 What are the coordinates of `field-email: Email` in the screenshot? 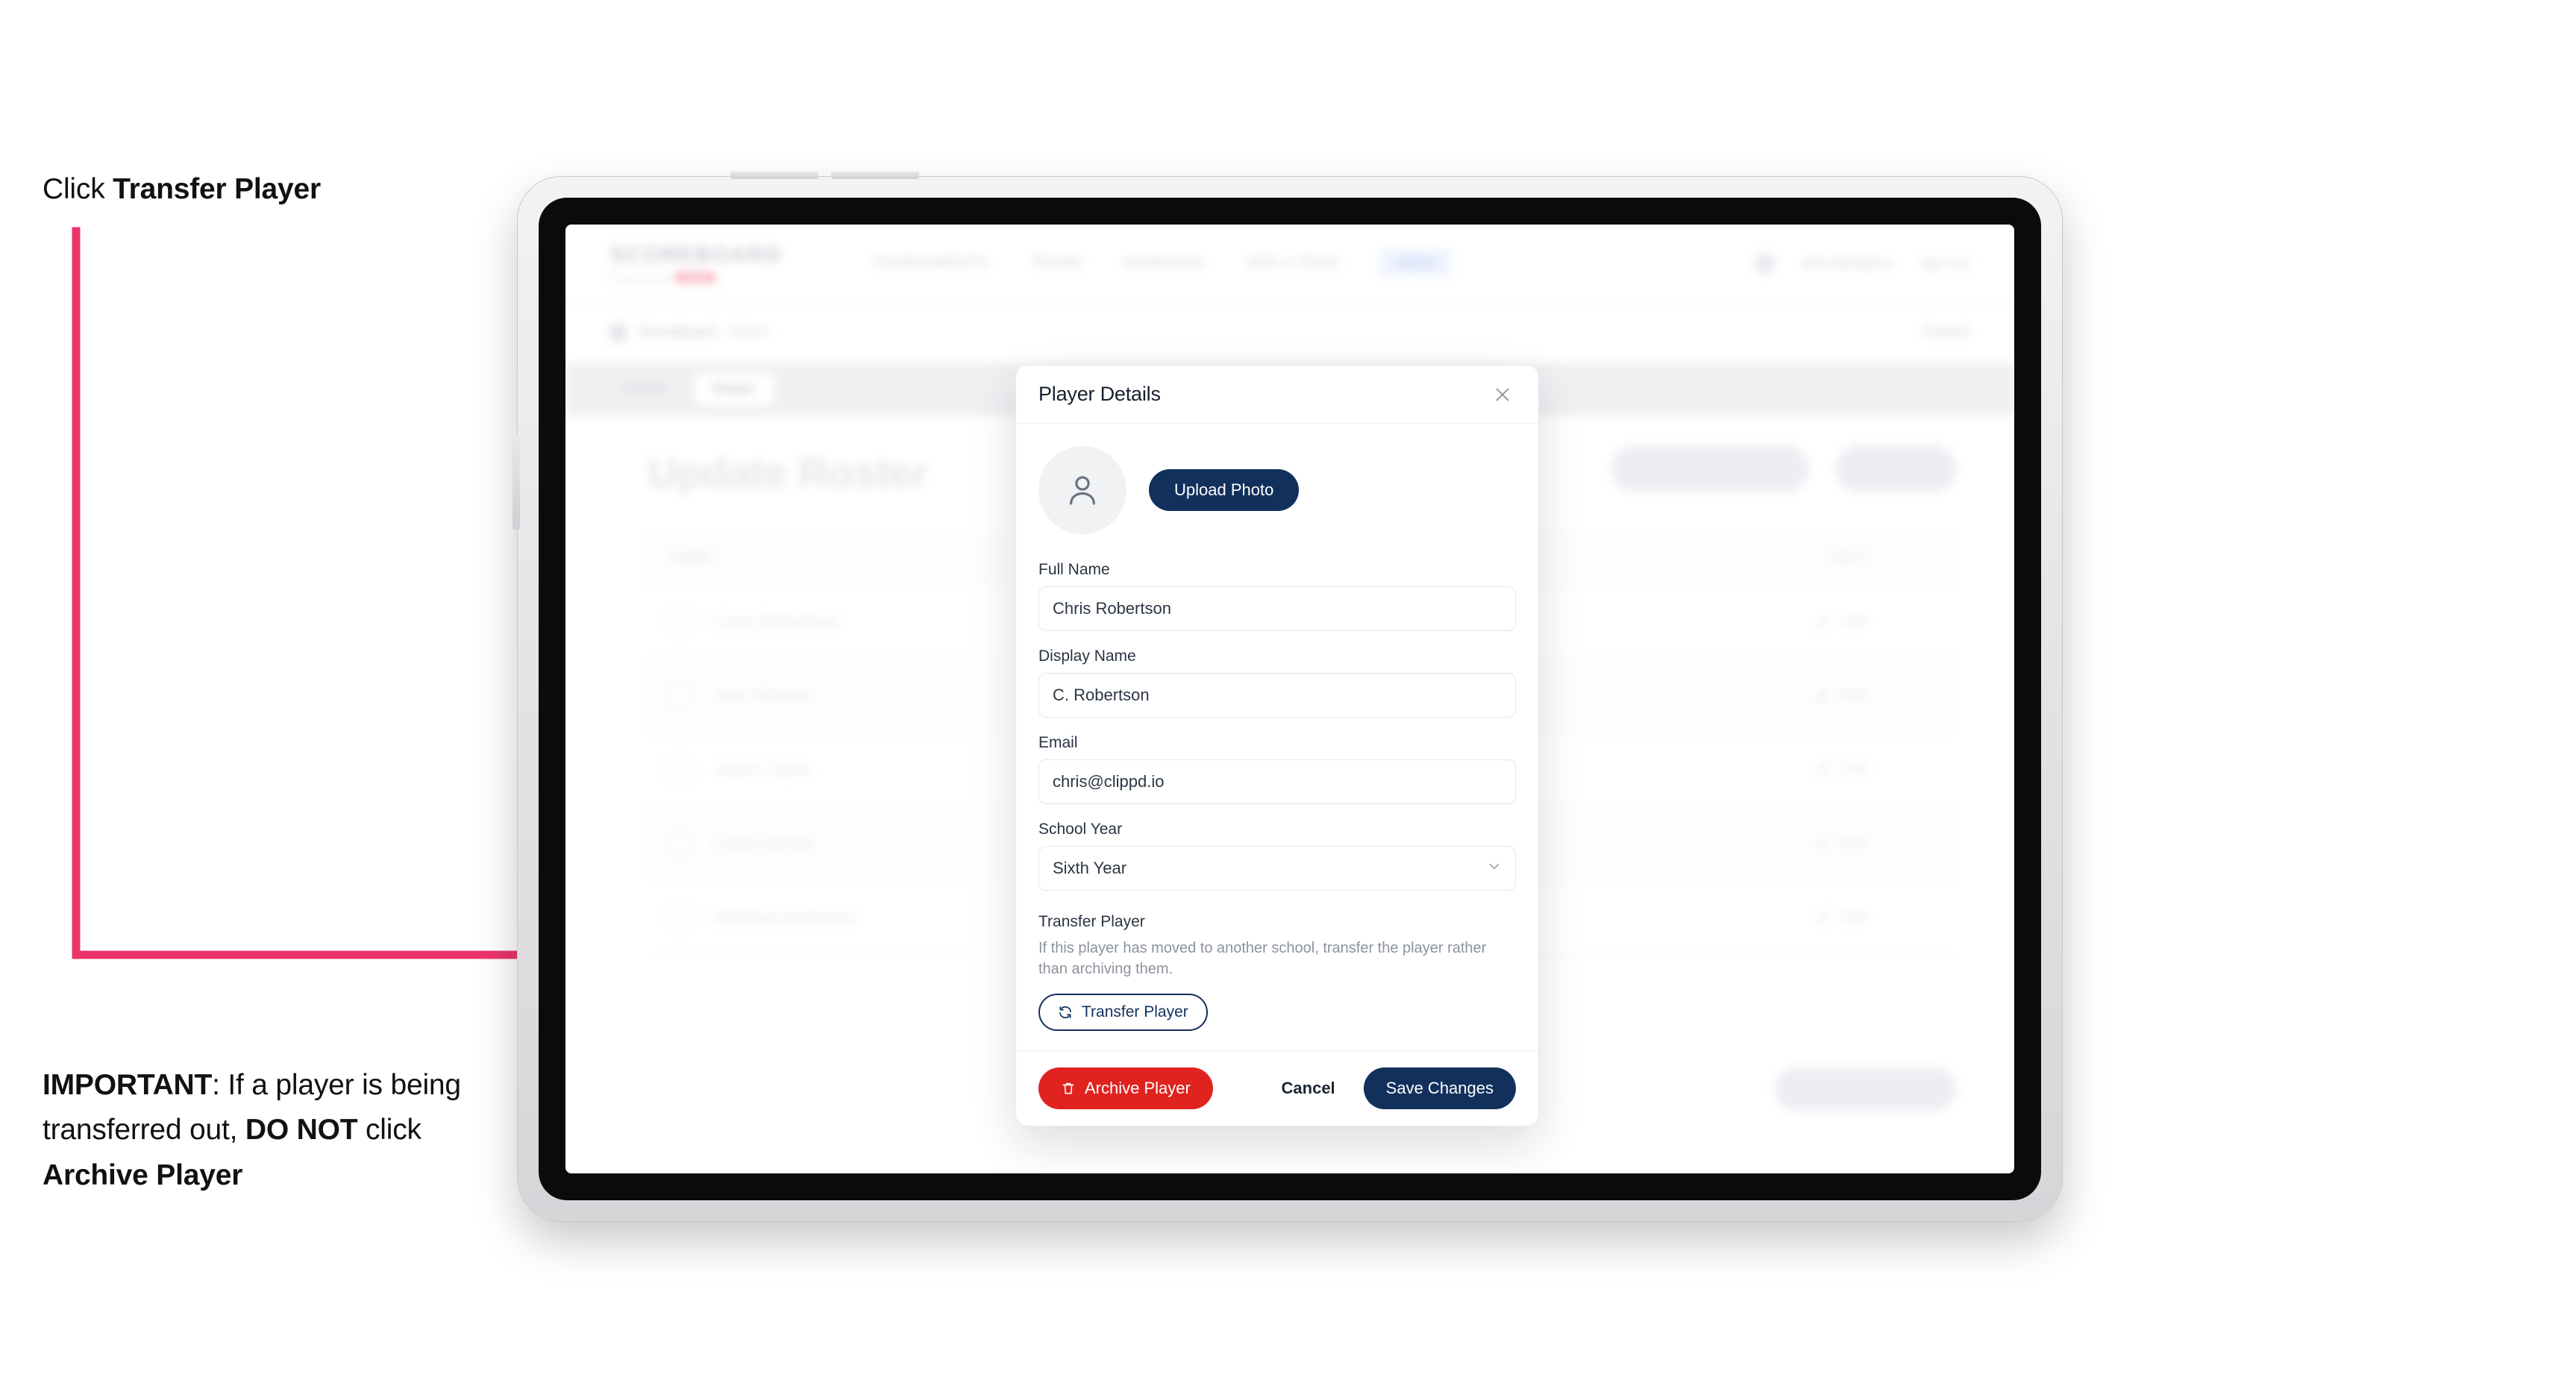 It's located at (1277, 769).